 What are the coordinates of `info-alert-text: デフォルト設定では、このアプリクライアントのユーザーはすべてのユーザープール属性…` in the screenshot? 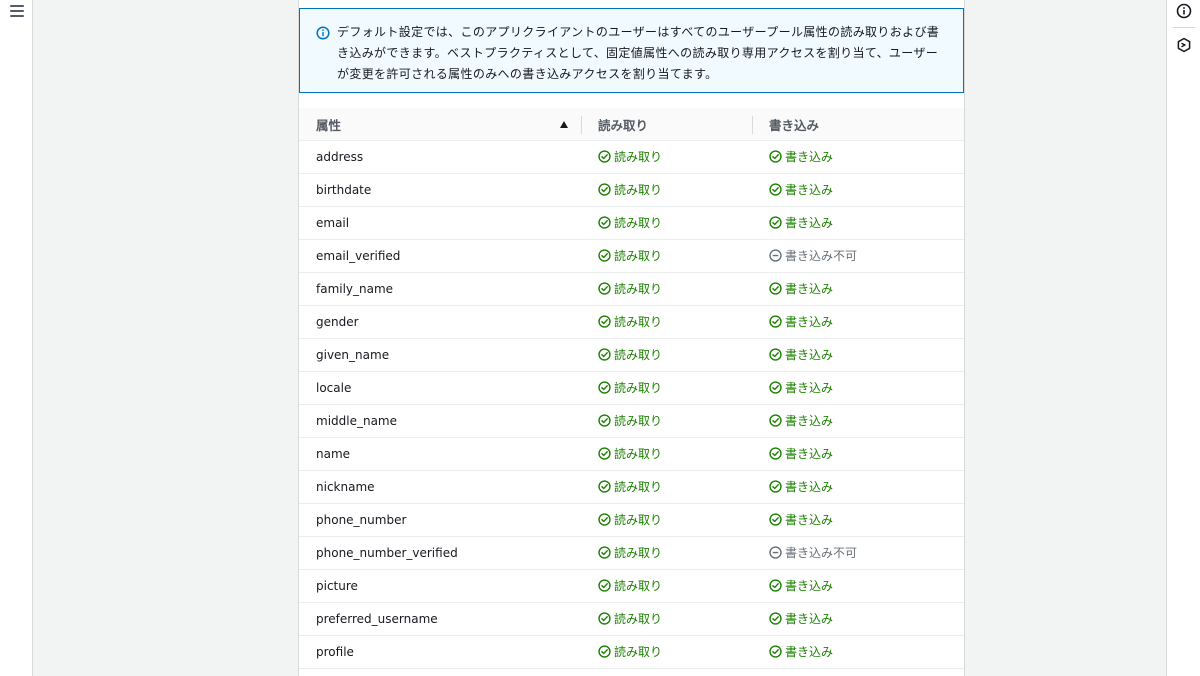 It's located at (638, 53).